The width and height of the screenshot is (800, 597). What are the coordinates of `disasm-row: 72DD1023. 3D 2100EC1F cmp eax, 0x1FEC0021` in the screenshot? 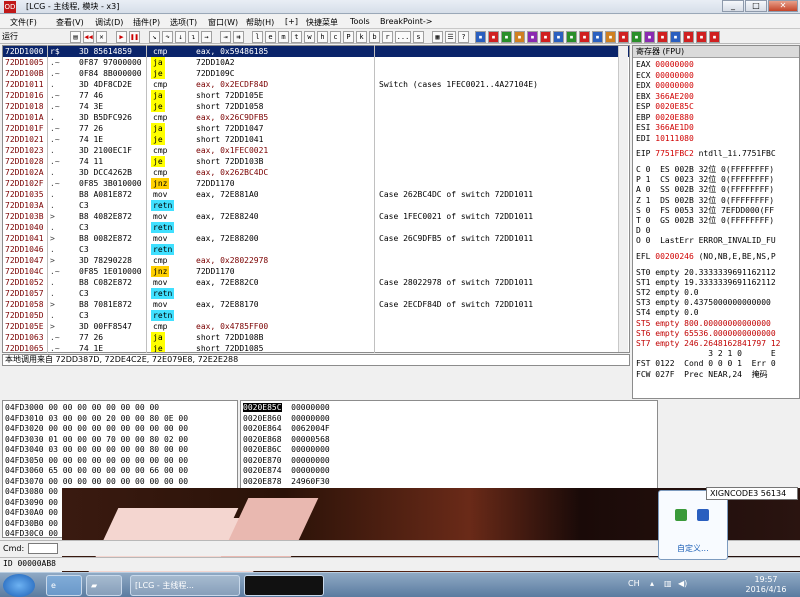 It's located at (316, 150).